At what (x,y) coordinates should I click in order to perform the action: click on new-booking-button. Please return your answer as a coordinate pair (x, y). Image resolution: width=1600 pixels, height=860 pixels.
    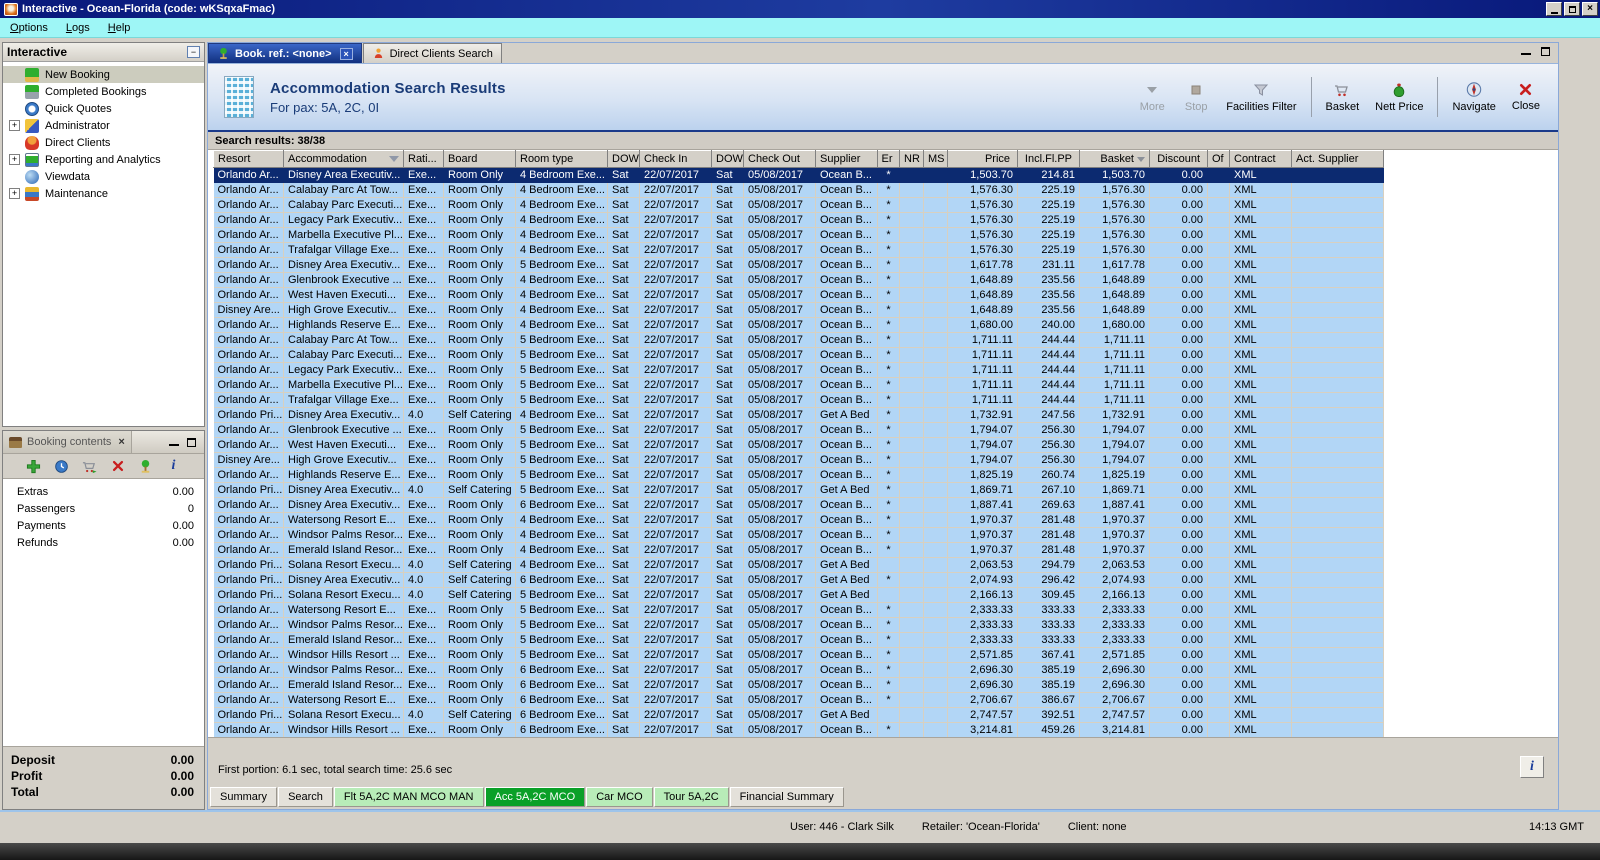
    Looking at the image, I should click on (146, 466).